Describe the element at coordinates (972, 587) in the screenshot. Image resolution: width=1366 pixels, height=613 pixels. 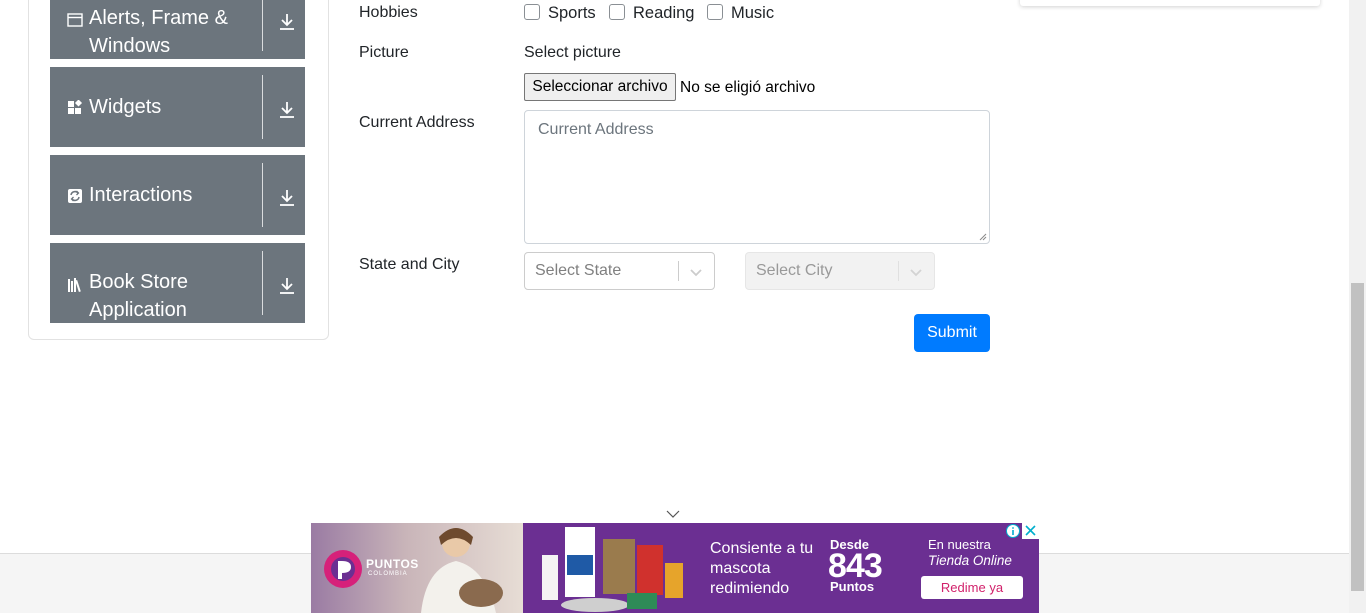
I see `ad-cta-button: Redime ya` at that location.